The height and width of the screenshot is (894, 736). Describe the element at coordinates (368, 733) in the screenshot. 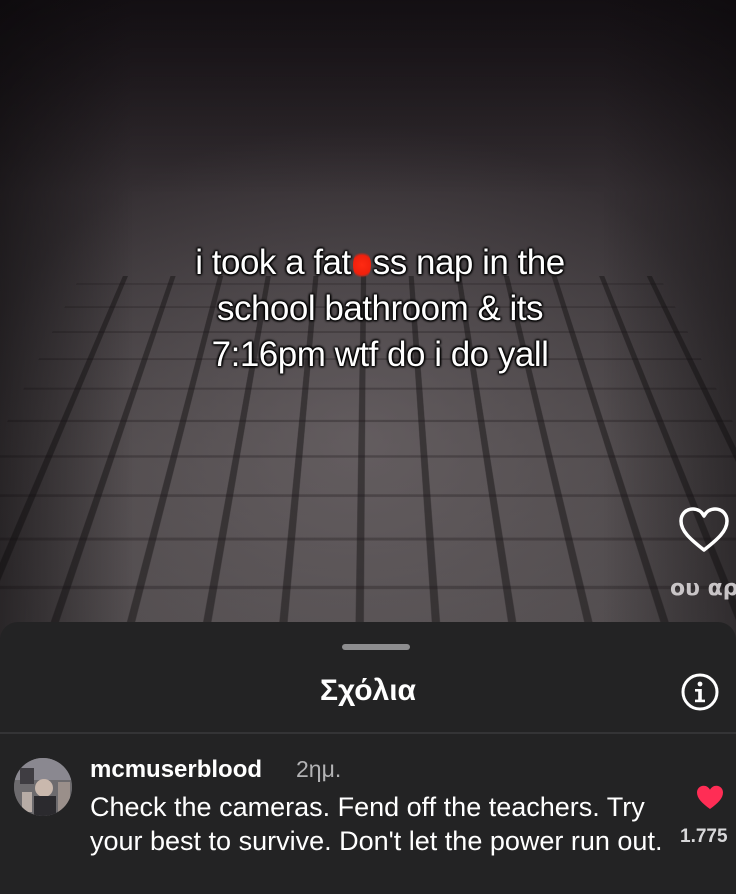

I see `sheet-divider` at that location.